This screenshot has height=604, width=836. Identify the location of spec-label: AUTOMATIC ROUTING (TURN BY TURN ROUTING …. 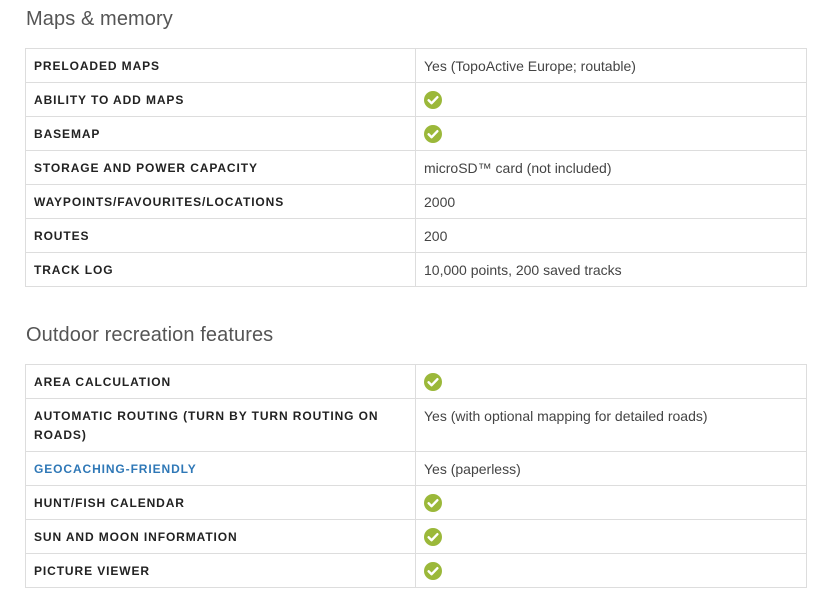
(220, 425).